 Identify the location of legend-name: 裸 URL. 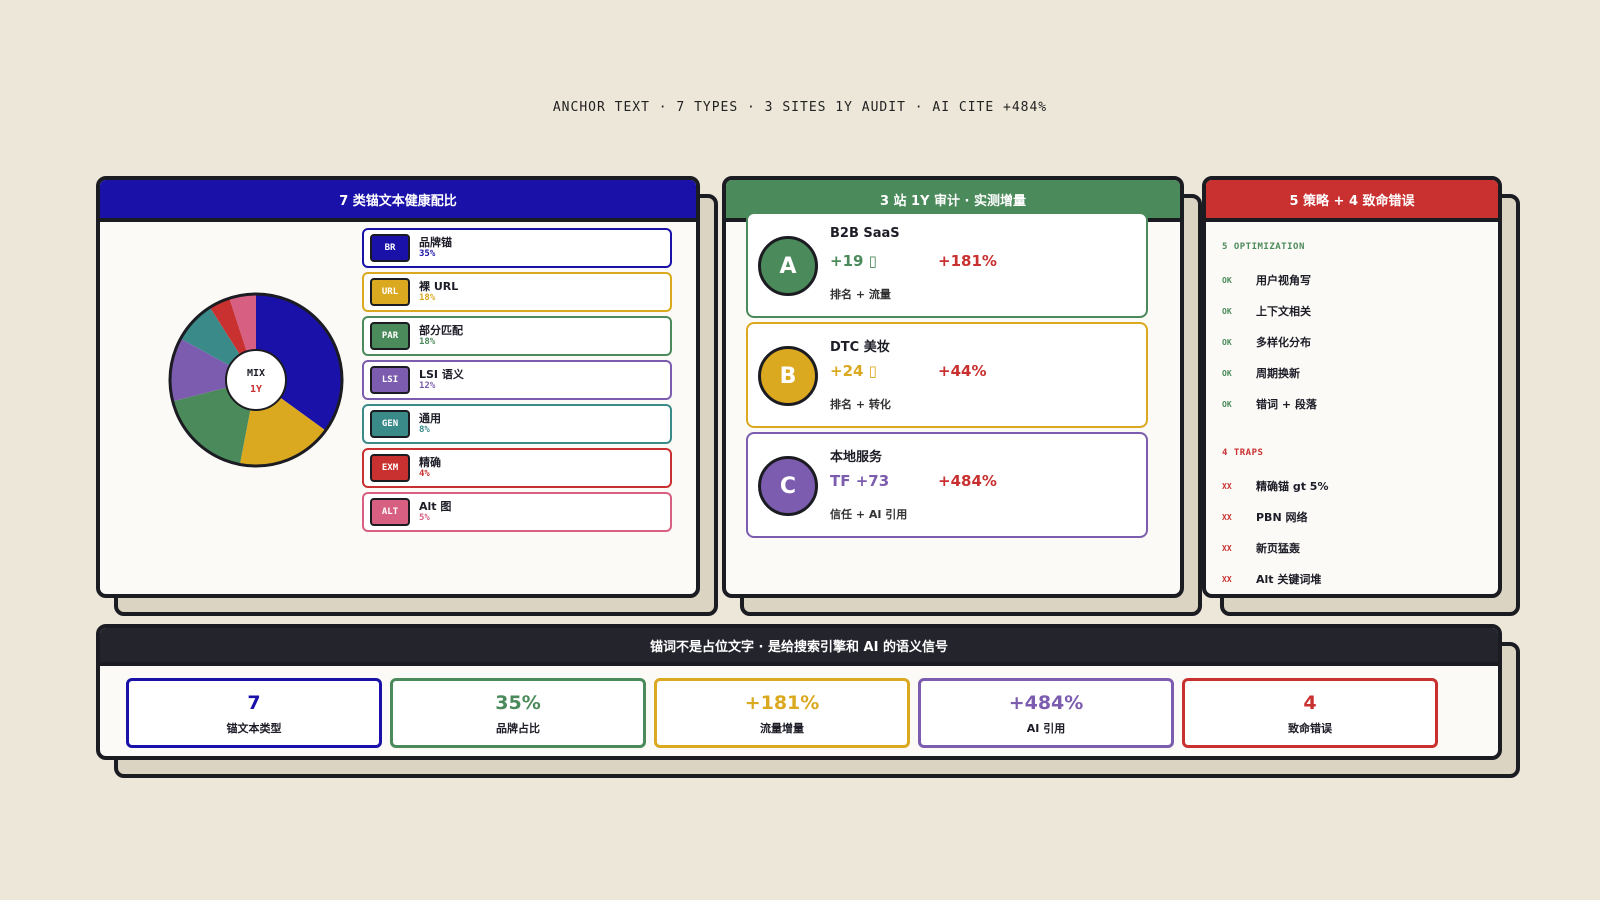
(439, 286).